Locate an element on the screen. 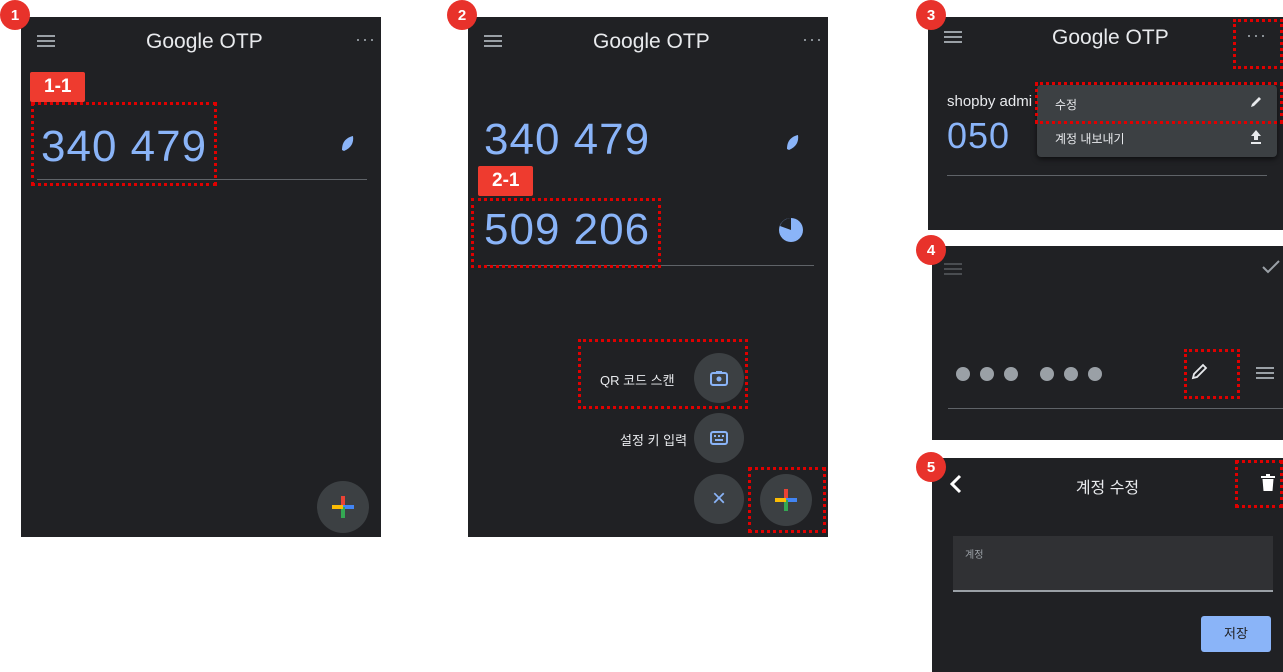 The height and width of the screenshot is (672, 1283). upload-icon is located at coordinates (1256, 137).